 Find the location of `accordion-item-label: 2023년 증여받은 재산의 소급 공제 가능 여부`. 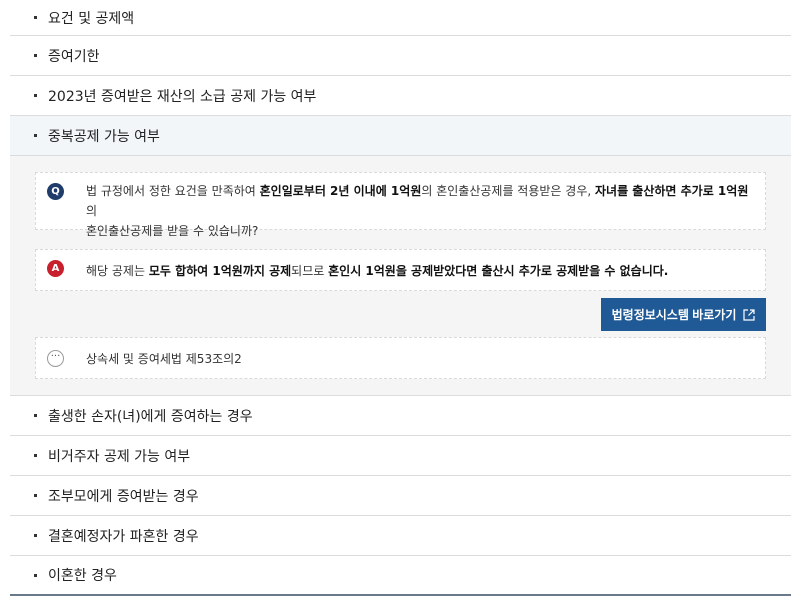

accordion-item-label: 2023년 증여받은 재산의 소급 공제 가능 여부 is located at coordinates (182, 96).